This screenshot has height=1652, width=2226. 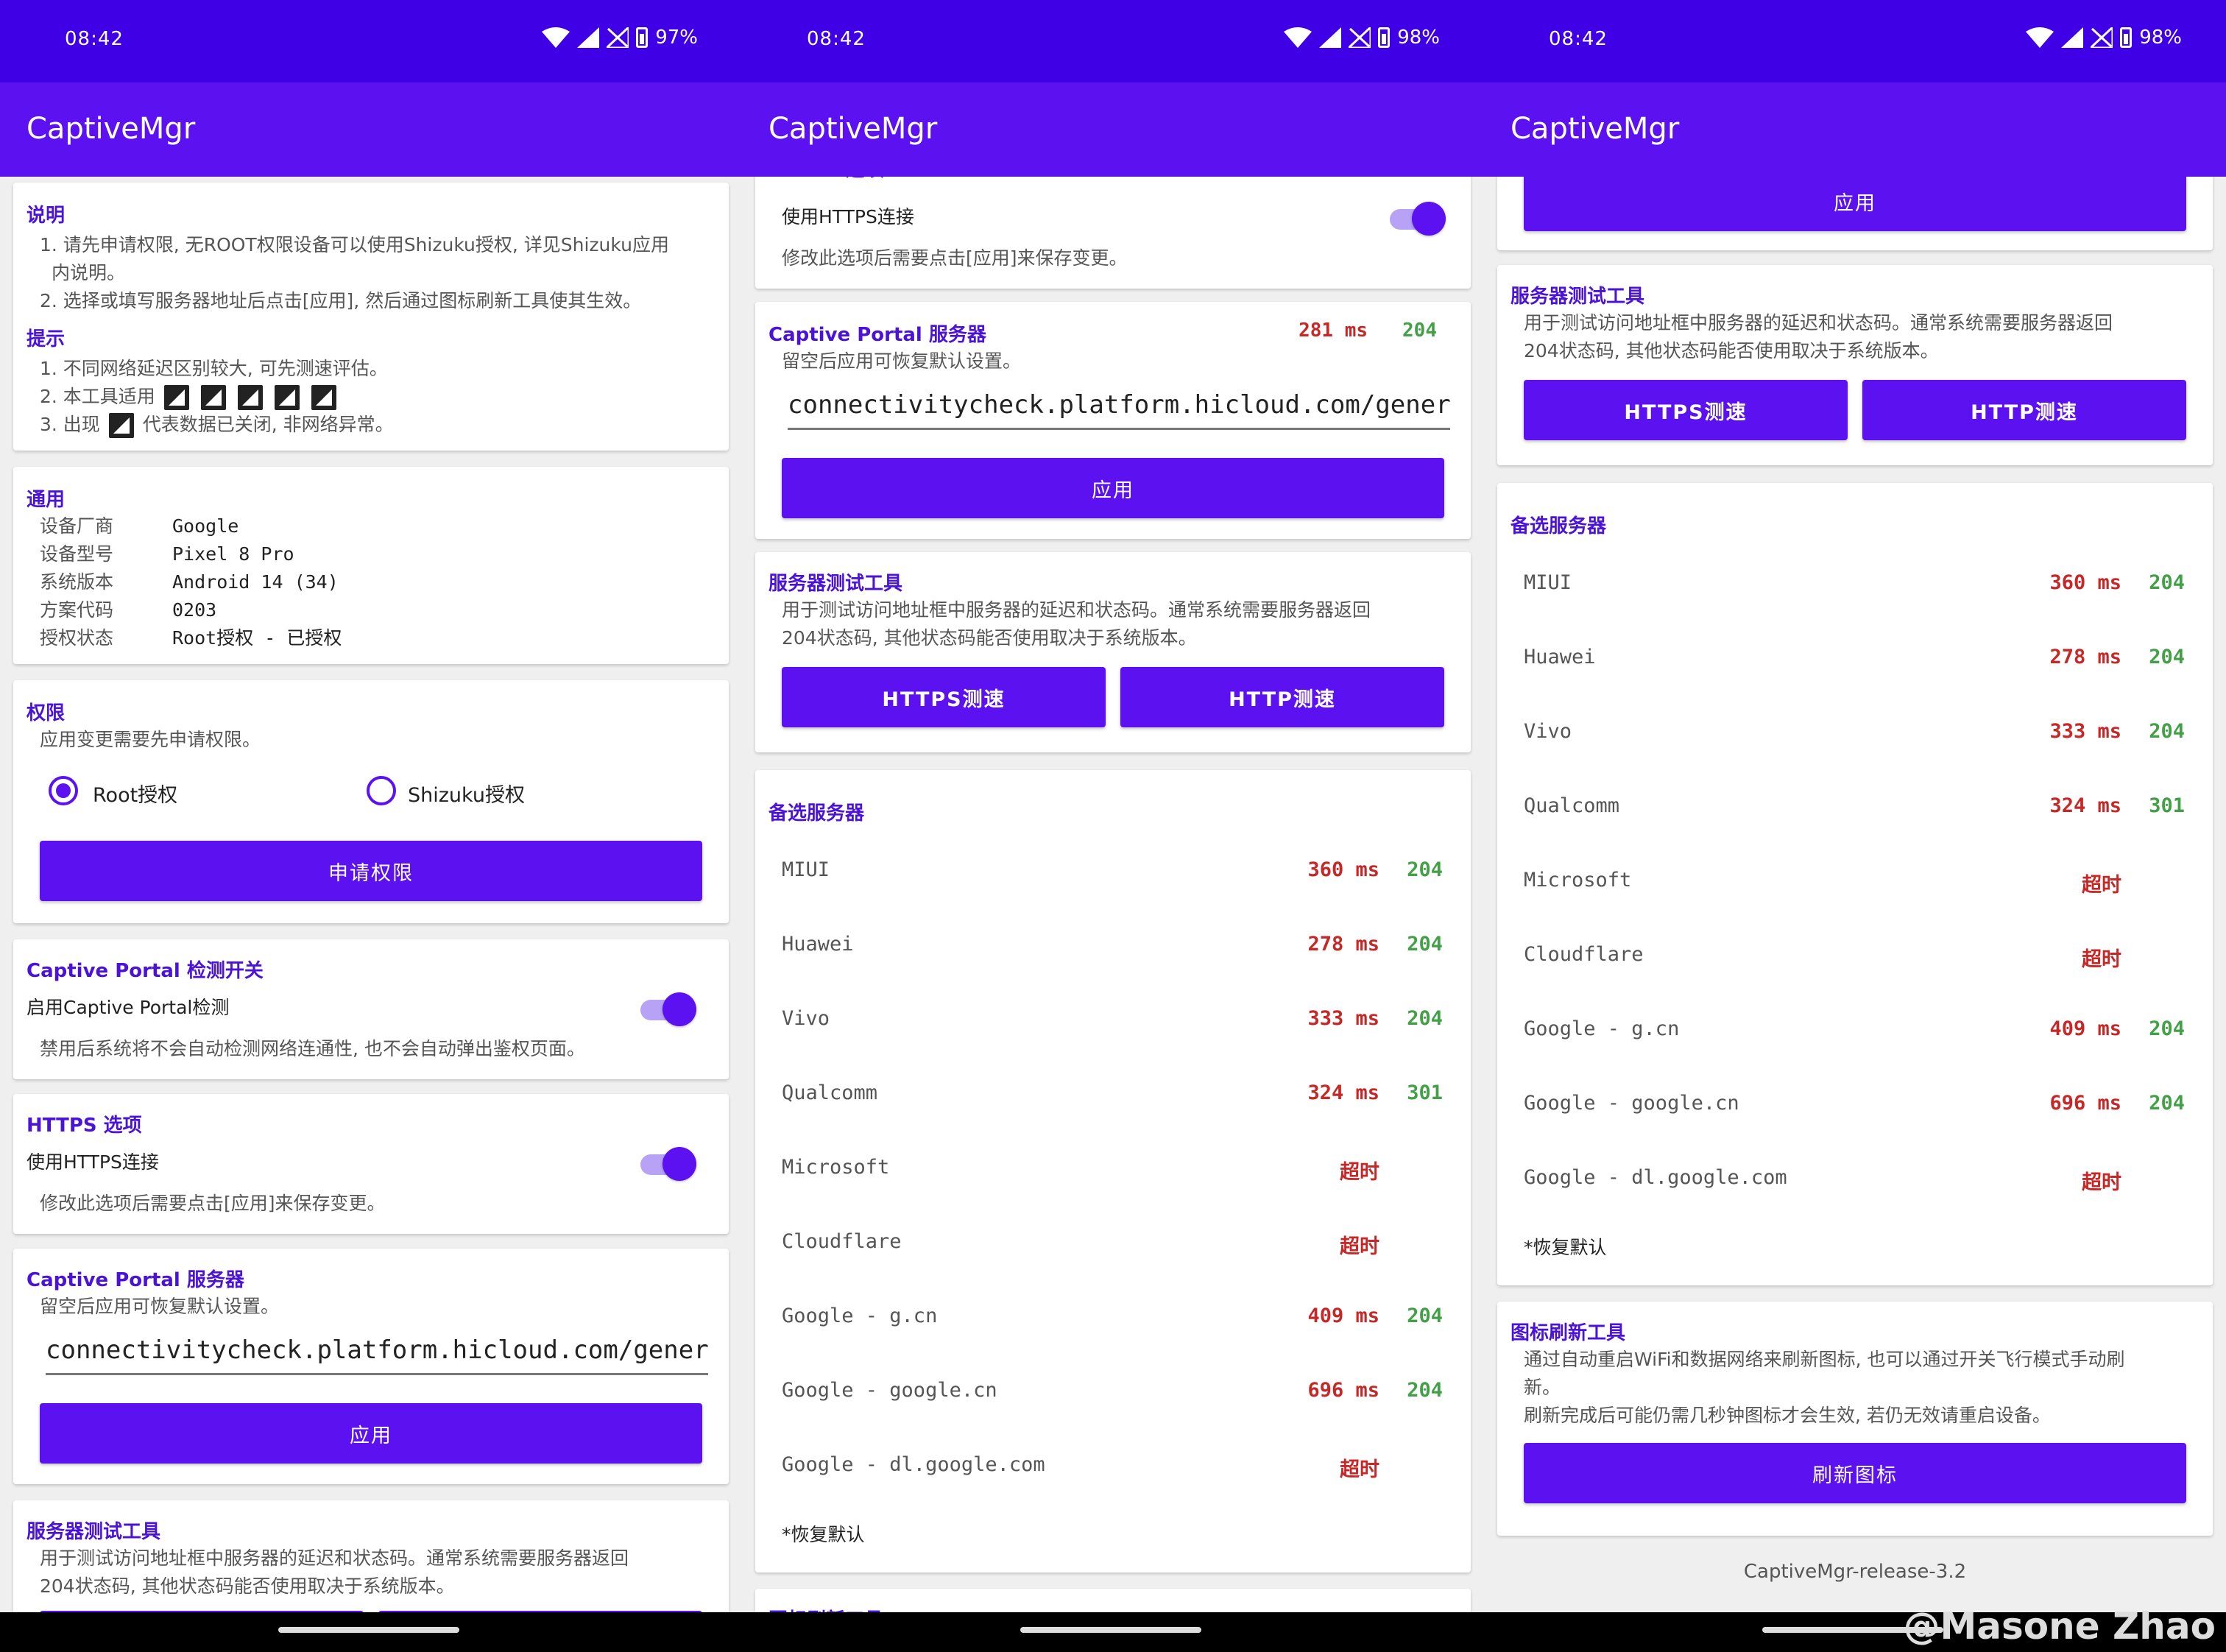 What do you see at coordinates (1542, 1387) in the screenshot?
I see `refresh-desc-2: 新。` at bounding box center [1542, 1387].